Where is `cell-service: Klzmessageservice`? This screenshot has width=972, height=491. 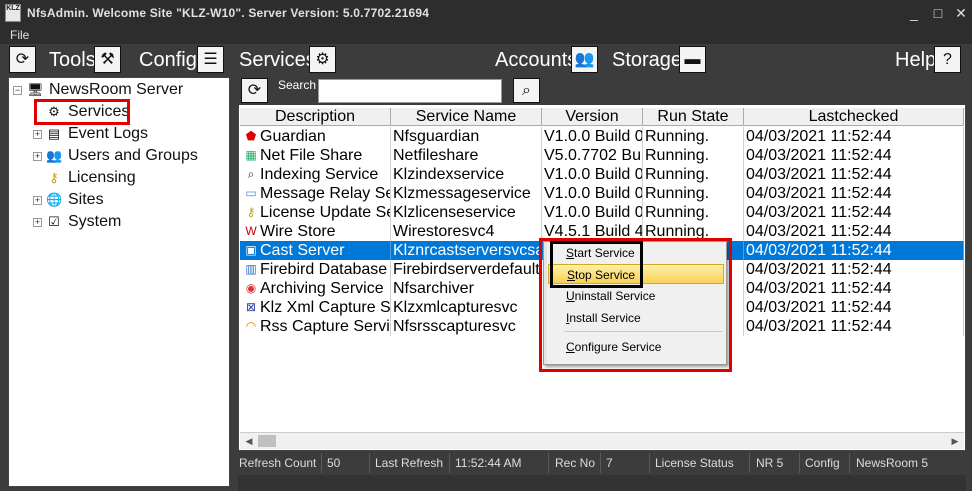 cell-service: Klzmessageservice is located at coordinates (466, 193).